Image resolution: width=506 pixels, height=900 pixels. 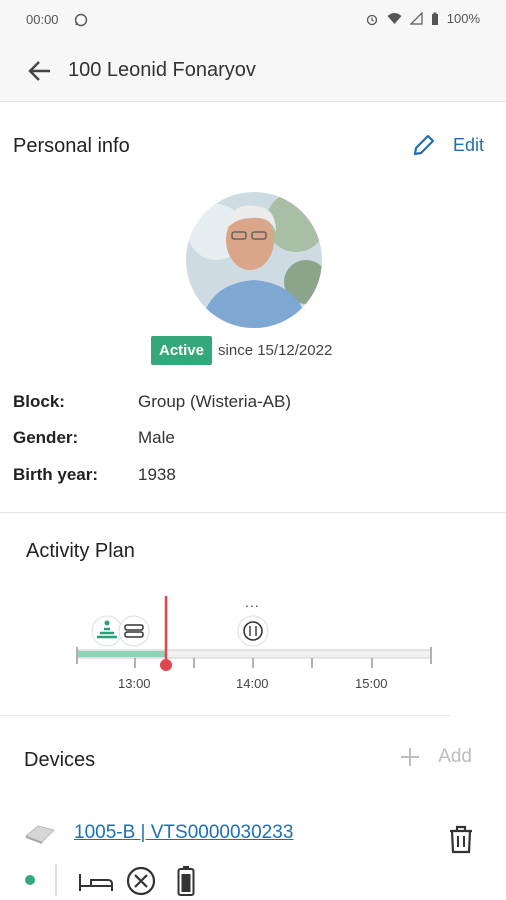 What do you see at coordinates (436, 757) in the screenshot?
I see `add-device-button: Add` at bounding box center [436, 757].